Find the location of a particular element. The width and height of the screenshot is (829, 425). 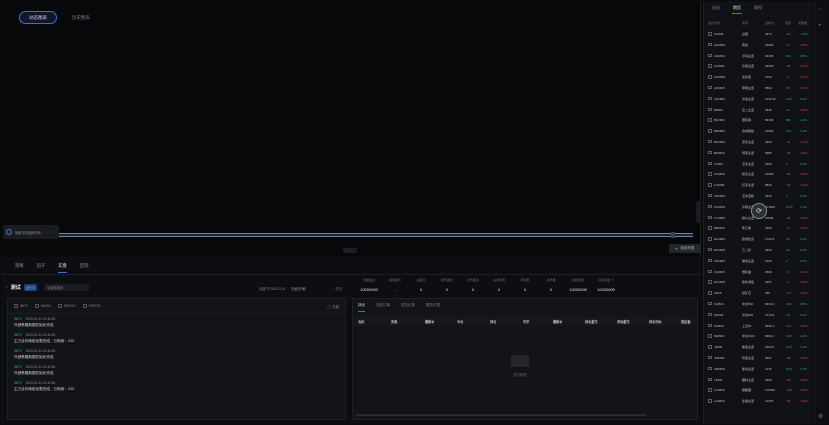

minus-icon: − is located at coordinates (820, 10).